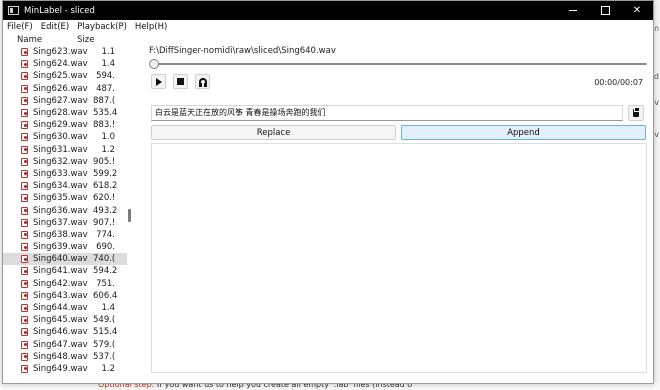  I want to click on list-item: Sing633.wav 599.2, so click(65, 174).